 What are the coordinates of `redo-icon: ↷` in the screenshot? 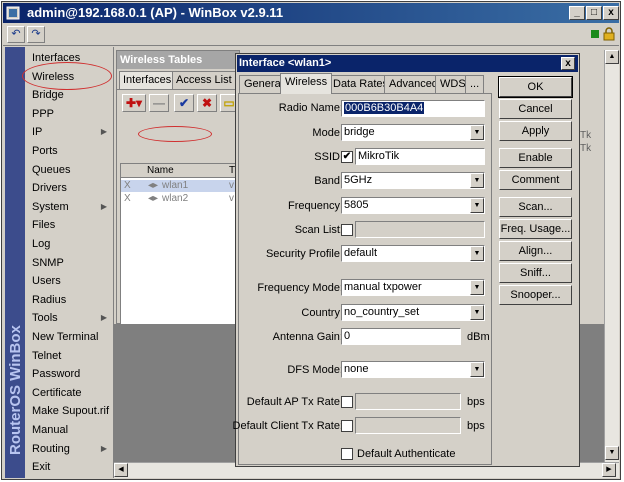 It's located at (36, 34).